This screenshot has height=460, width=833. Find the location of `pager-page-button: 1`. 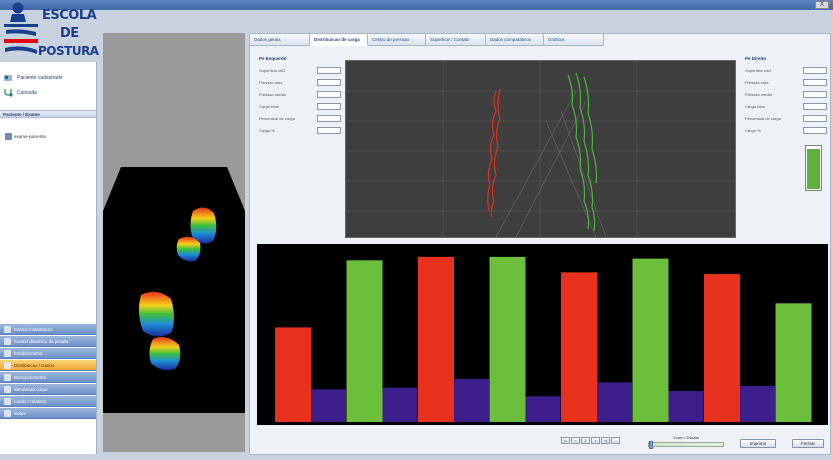

pager-page-button: 1 is located at coordinates (585, 440).